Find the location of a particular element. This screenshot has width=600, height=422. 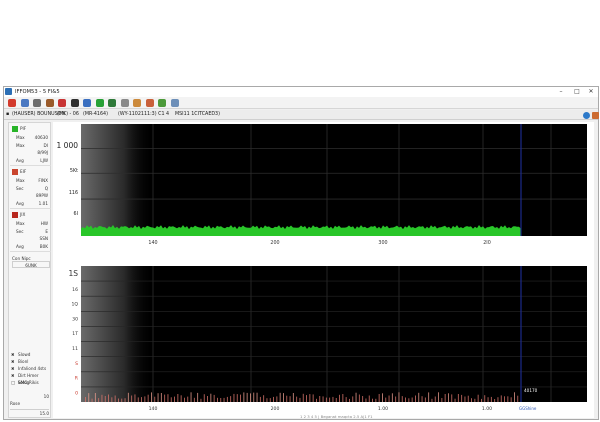

print-icon is located at coordinates (174, 103).